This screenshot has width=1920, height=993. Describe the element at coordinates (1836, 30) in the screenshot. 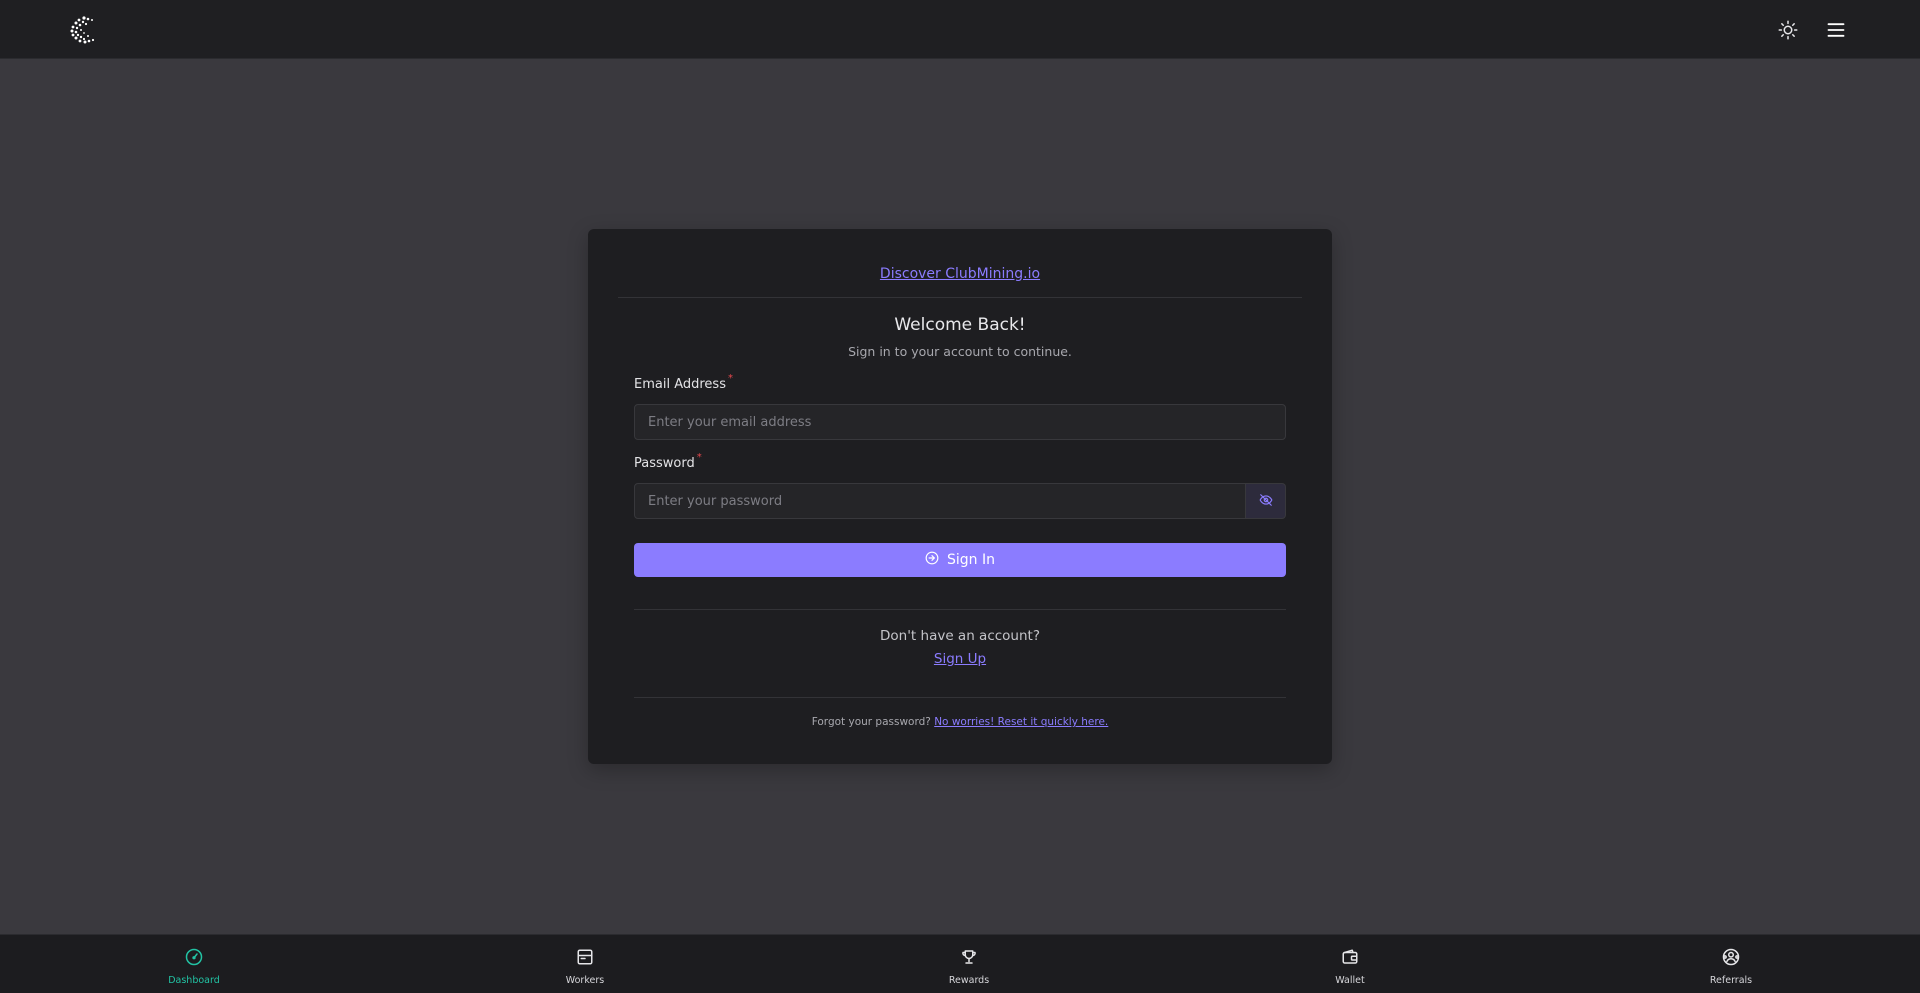

I see `hamburger-menu-icon` at that location.